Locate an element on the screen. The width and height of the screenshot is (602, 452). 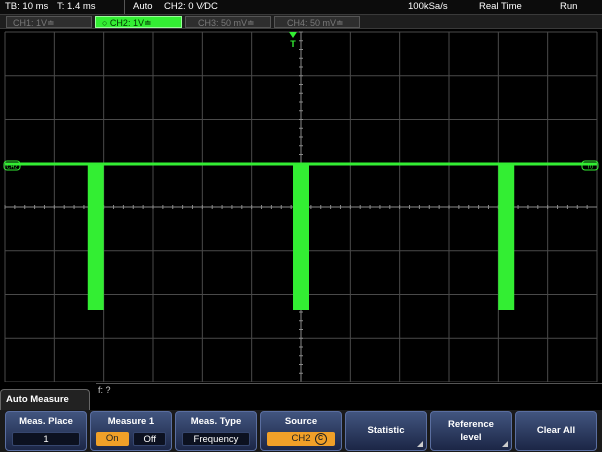
measurement-readout-bar: f: ? is located at coordinates (349, 390).